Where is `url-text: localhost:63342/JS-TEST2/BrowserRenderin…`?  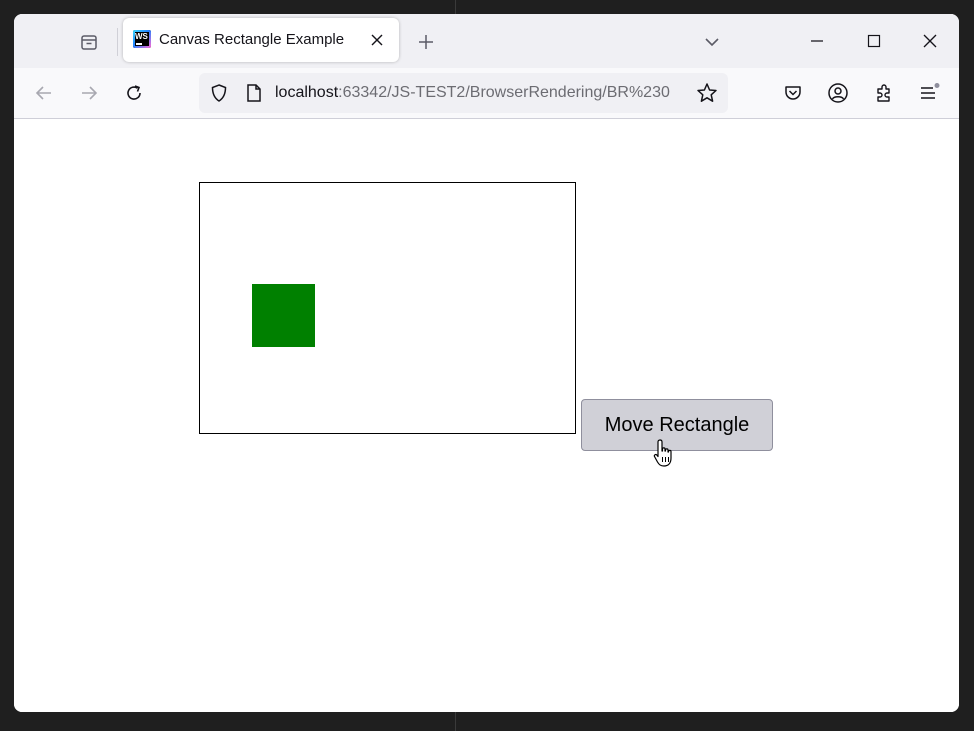
url-text: localhost:63342/JS-TEST2/BrowserRenderin… is located at coordinates (482, 93).